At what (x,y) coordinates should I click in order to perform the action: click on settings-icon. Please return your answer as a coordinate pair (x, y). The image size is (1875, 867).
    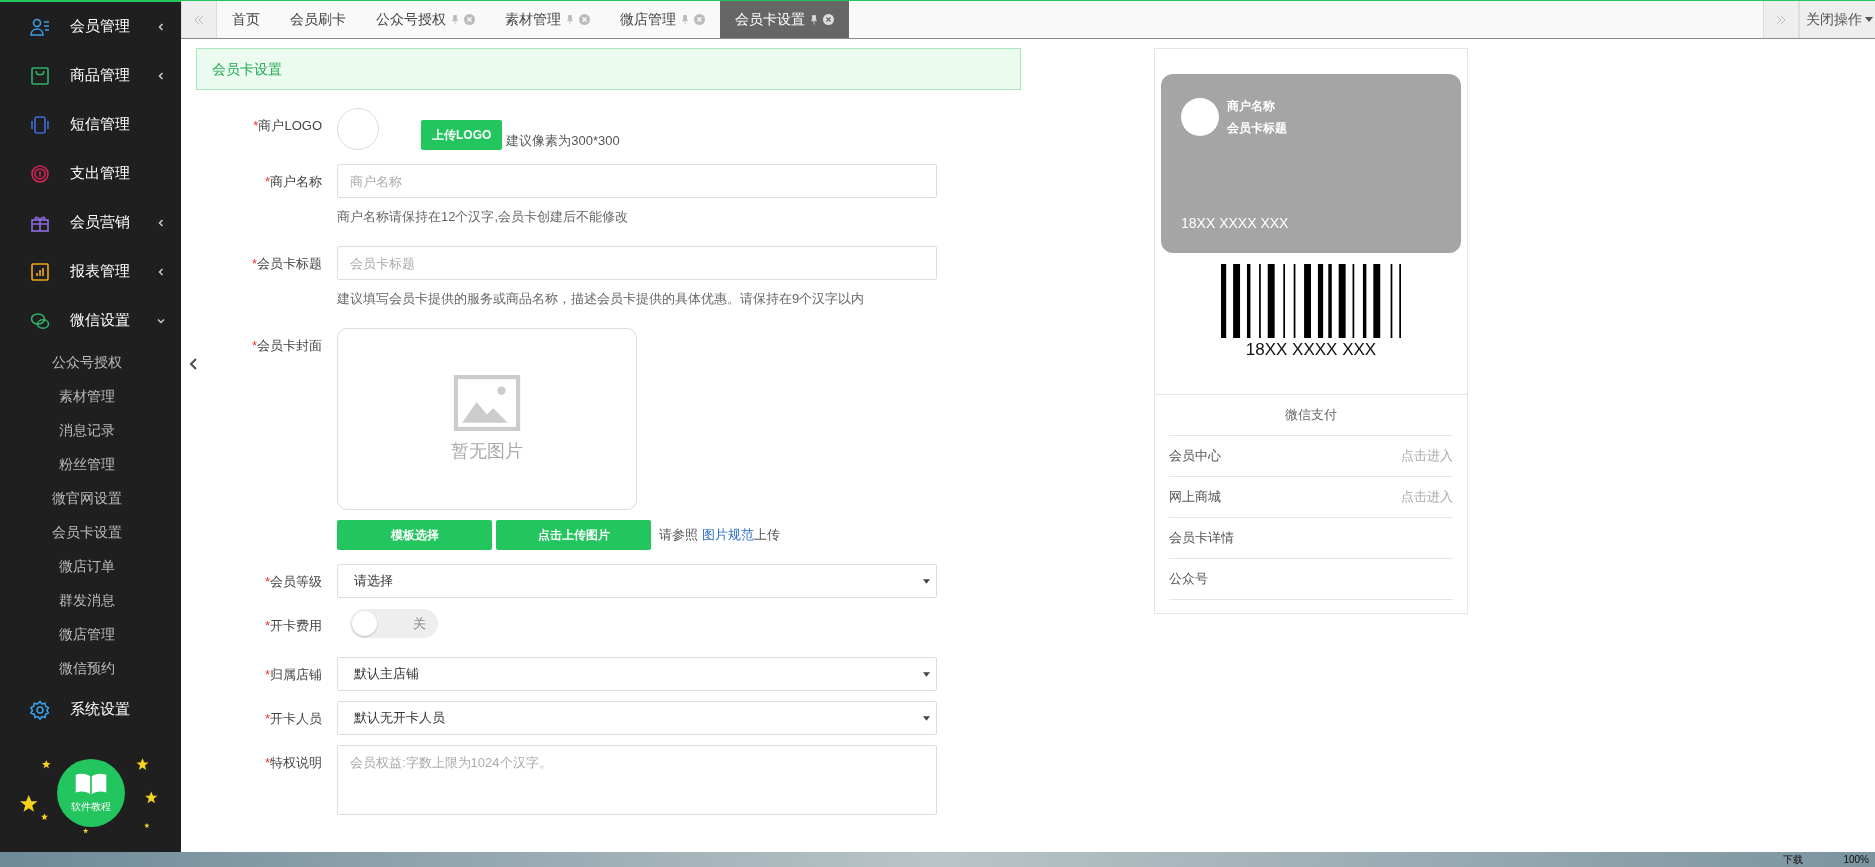
    Looking at the image, I should click on (40, 709).